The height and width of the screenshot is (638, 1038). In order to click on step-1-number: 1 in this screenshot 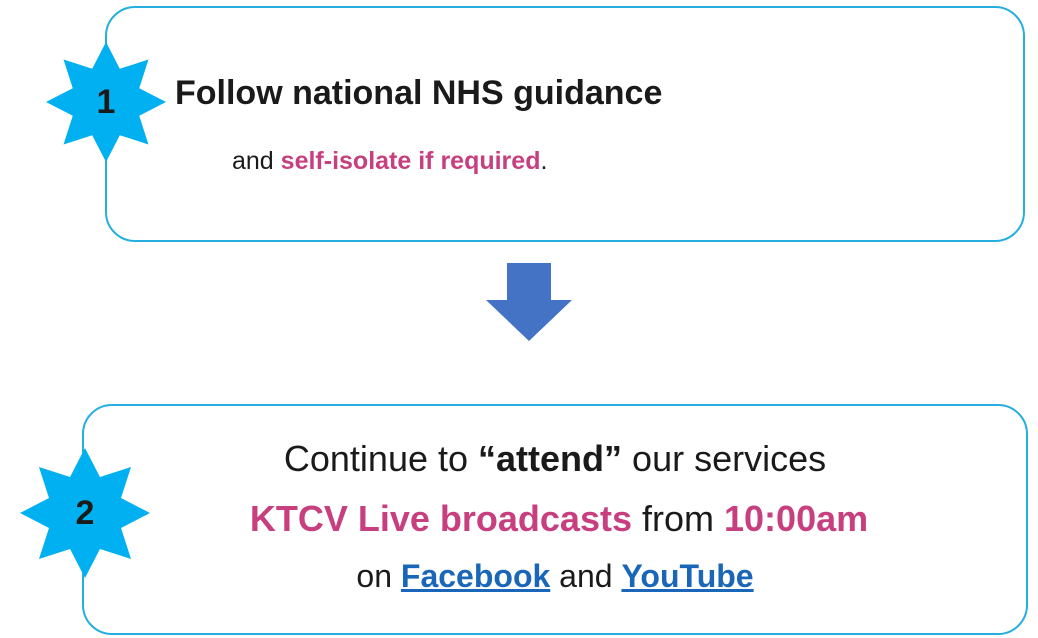, I will do `click(106, 101)`.